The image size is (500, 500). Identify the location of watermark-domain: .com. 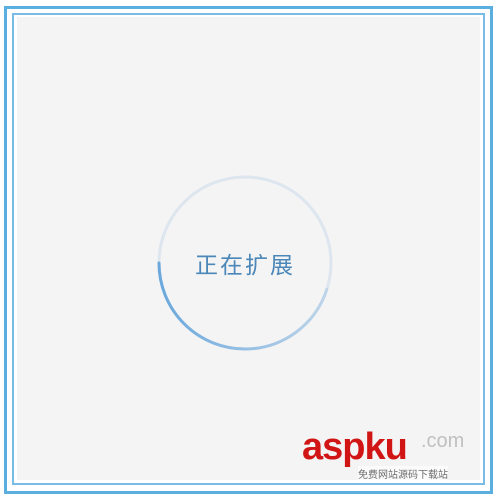
(443, 441).